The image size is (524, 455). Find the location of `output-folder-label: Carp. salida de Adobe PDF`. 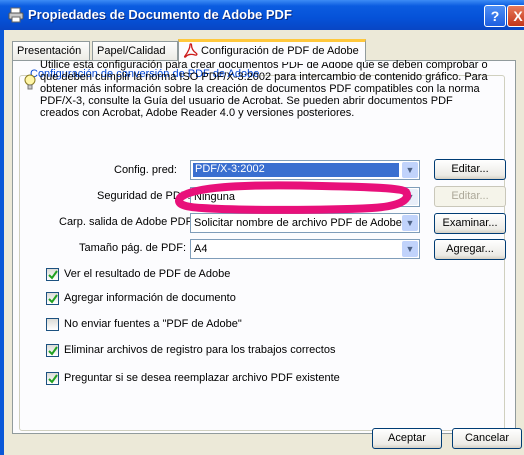

output-folder-label: Carp. salida de Adobe PDF is located at coordinates (126, 222).